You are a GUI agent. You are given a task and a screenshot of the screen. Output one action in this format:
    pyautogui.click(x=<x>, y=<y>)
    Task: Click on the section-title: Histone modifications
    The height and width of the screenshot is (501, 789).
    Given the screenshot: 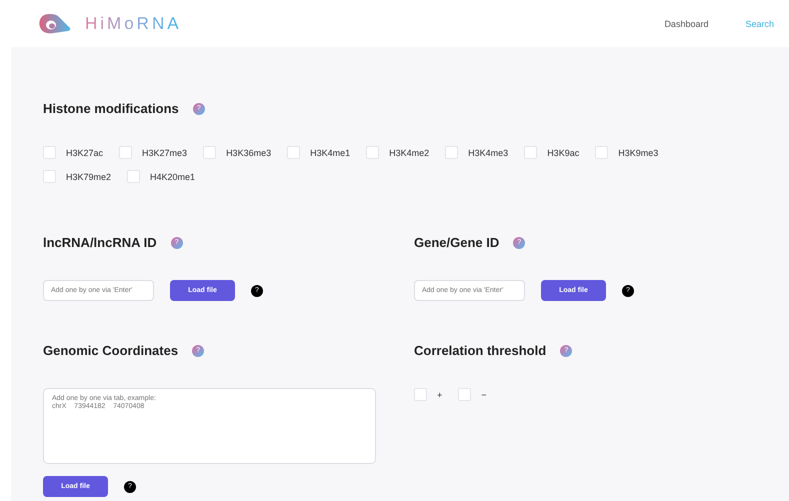 What is the action you would take?
    pyautogui.click(x=111, y=108)
    